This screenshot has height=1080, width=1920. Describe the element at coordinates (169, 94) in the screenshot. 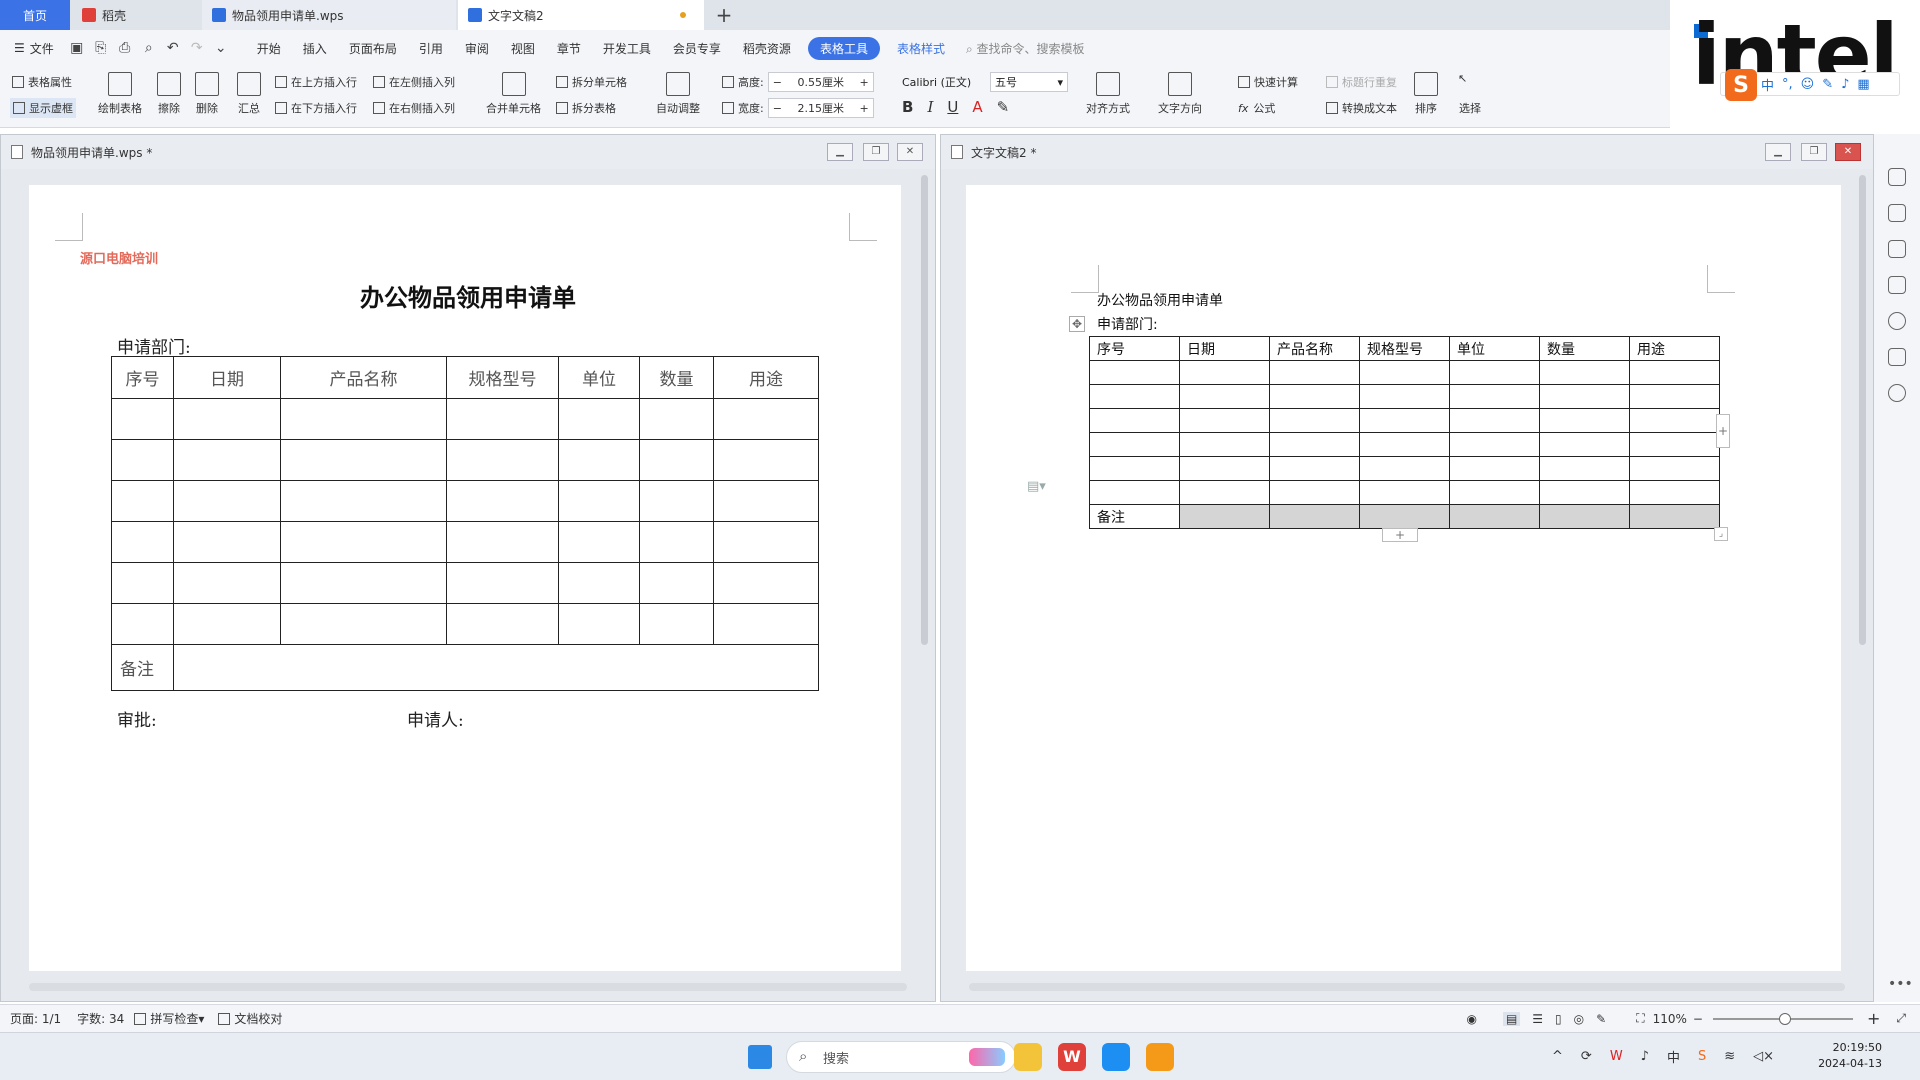

I see `erase-button: 擦除` at that location.